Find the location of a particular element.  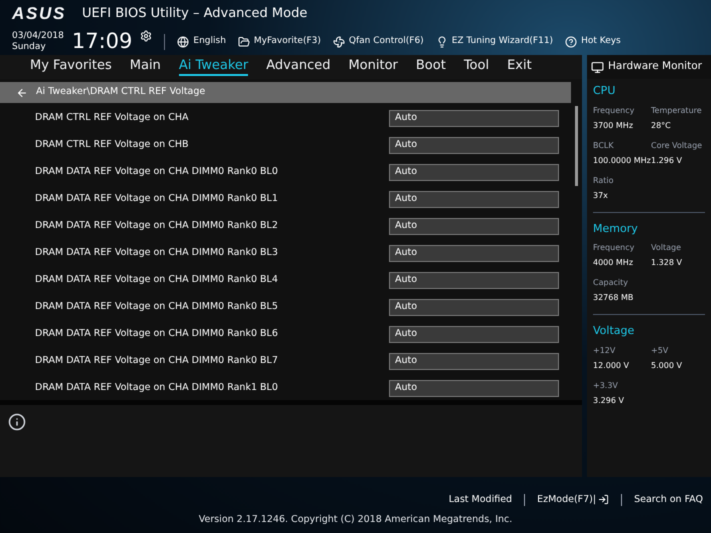

metric-label: BCLK is located at coordinates (604, 146).